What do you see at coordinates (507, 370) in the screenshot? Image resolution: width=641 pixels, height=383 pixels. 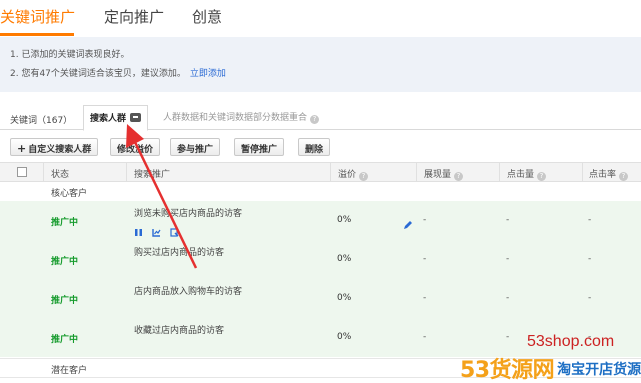 I see `watermark-brand: 53货源网` at bounding box center [507, 370].